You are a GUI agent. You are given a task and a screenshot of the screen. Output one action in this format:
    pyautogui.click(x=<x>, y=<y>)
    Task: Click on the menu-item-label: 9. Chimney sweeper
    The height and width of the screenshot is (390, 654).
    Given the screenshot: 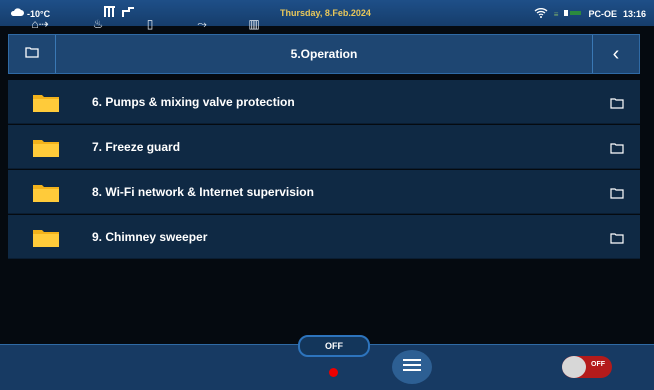 What is the action you would take?
    pyautogui.click(x=150, y=237)
    